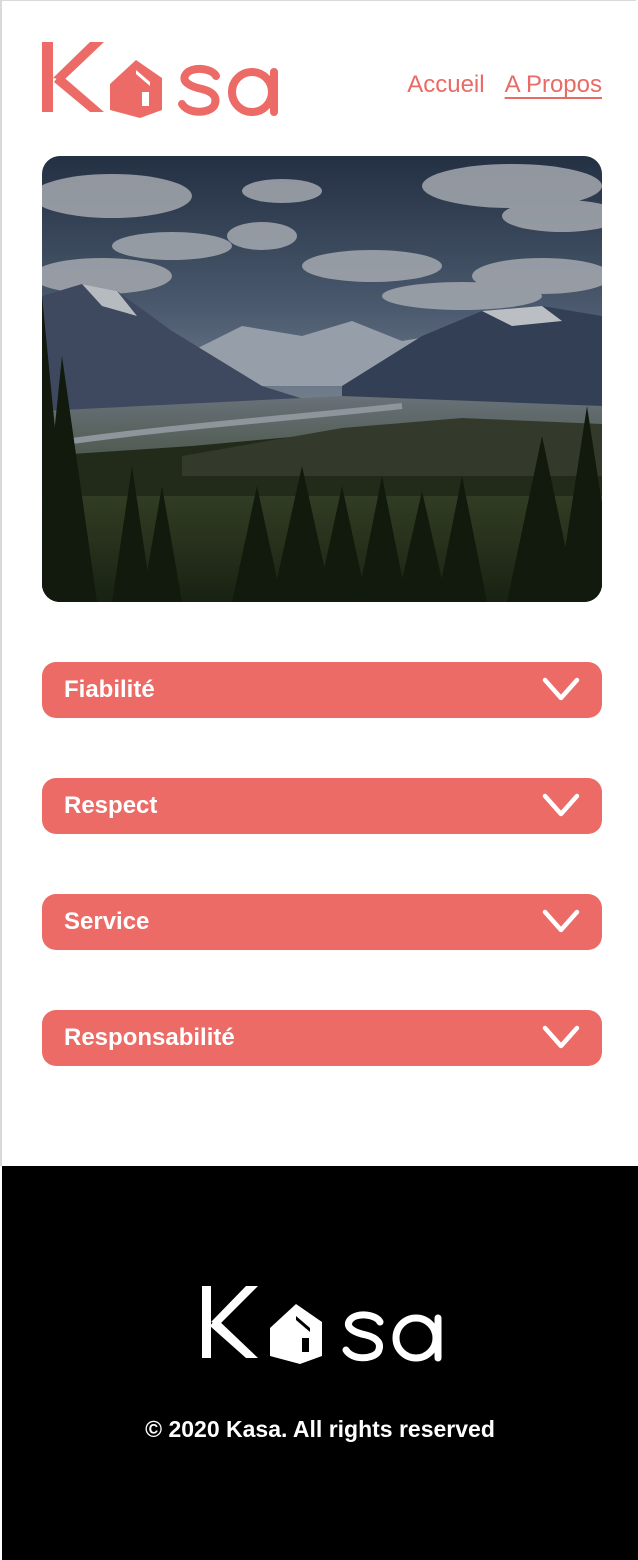 The height and width of the screenshot is (1560, 638). Describe the element at coordinates (322, 922) in the screenshot. I see `collapse-service: Service` at that location.